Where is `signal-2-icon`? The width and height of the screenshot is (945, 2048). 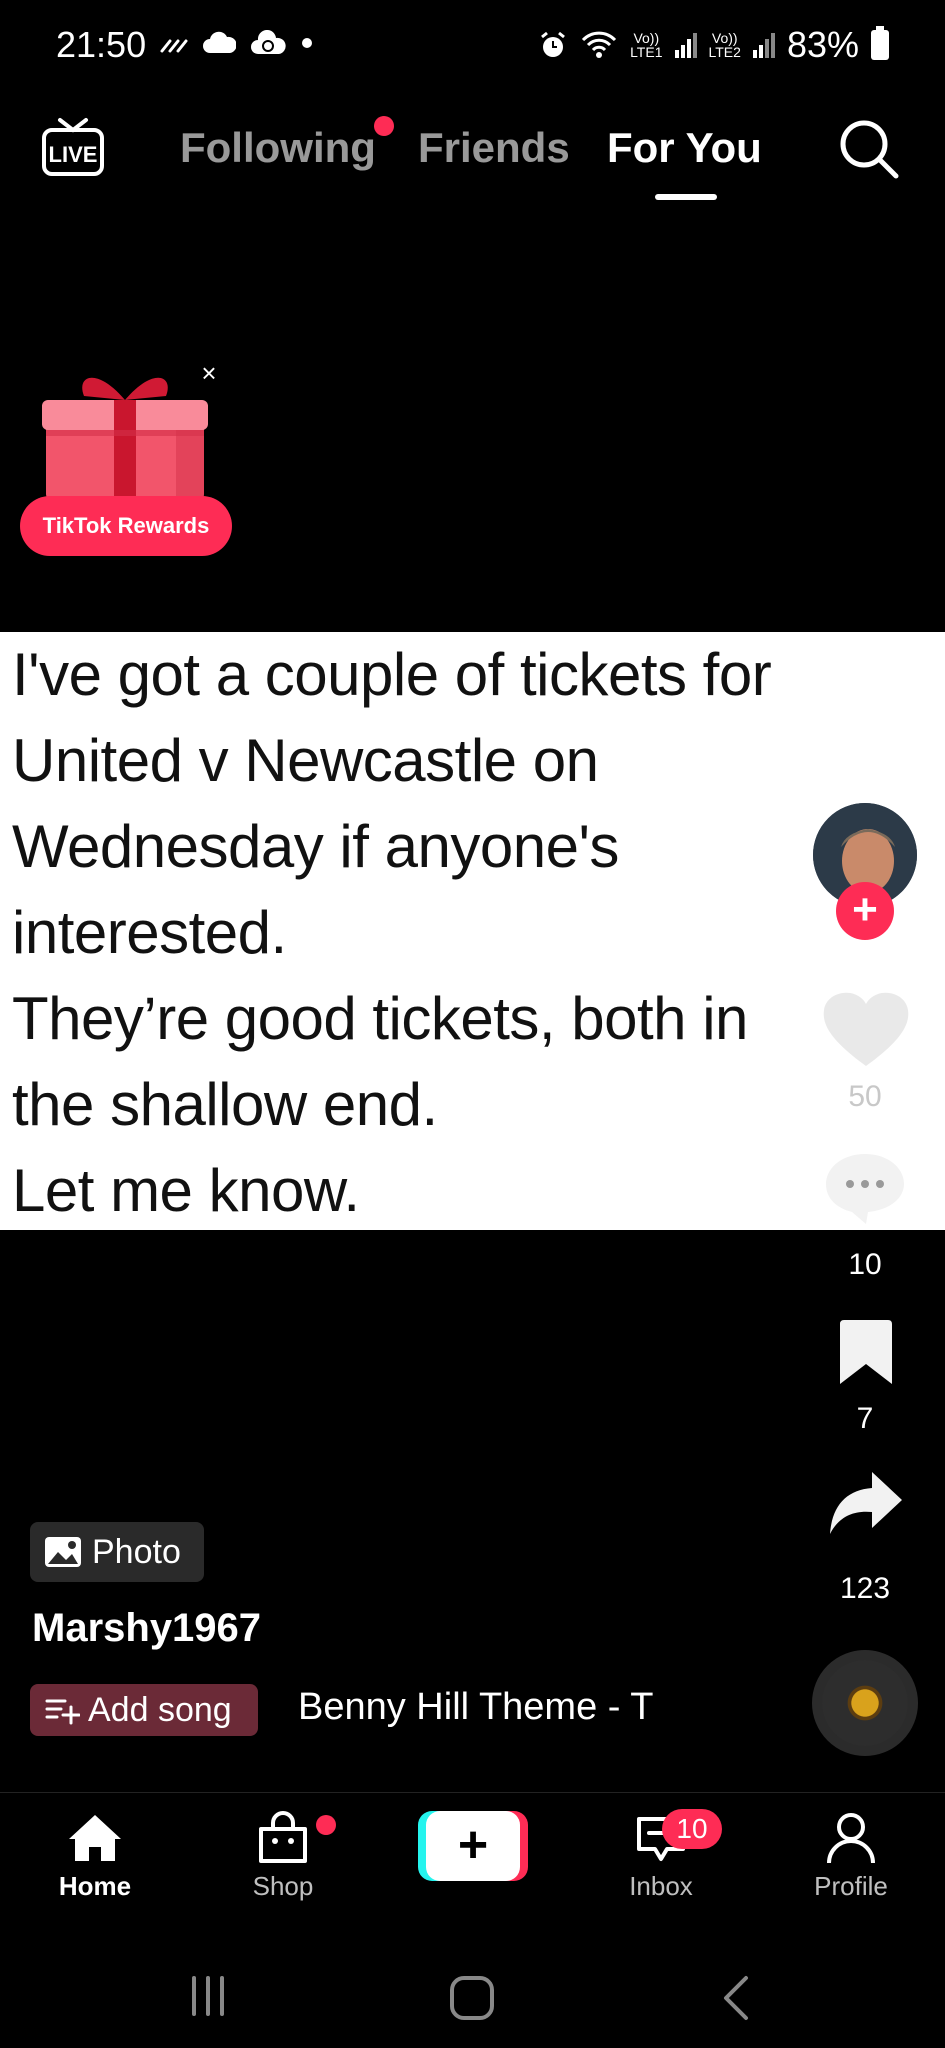 signal-2-icon is located at coordinates (763, 45).